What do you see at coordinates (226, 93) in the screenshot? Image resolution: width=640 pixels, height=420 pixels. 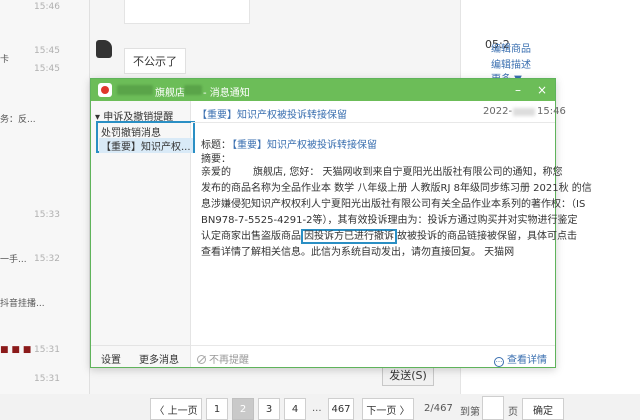 I see `window-title: - 消息通知` at bounding box center [226, 93].